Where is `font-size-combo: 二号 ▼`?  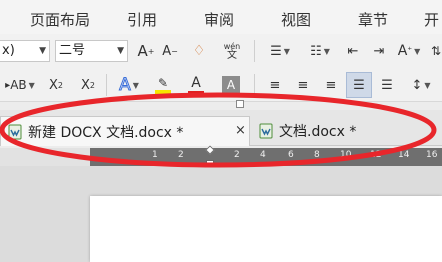 font-size-combo: 二号 ▼ is located at coordinates (91, 51).